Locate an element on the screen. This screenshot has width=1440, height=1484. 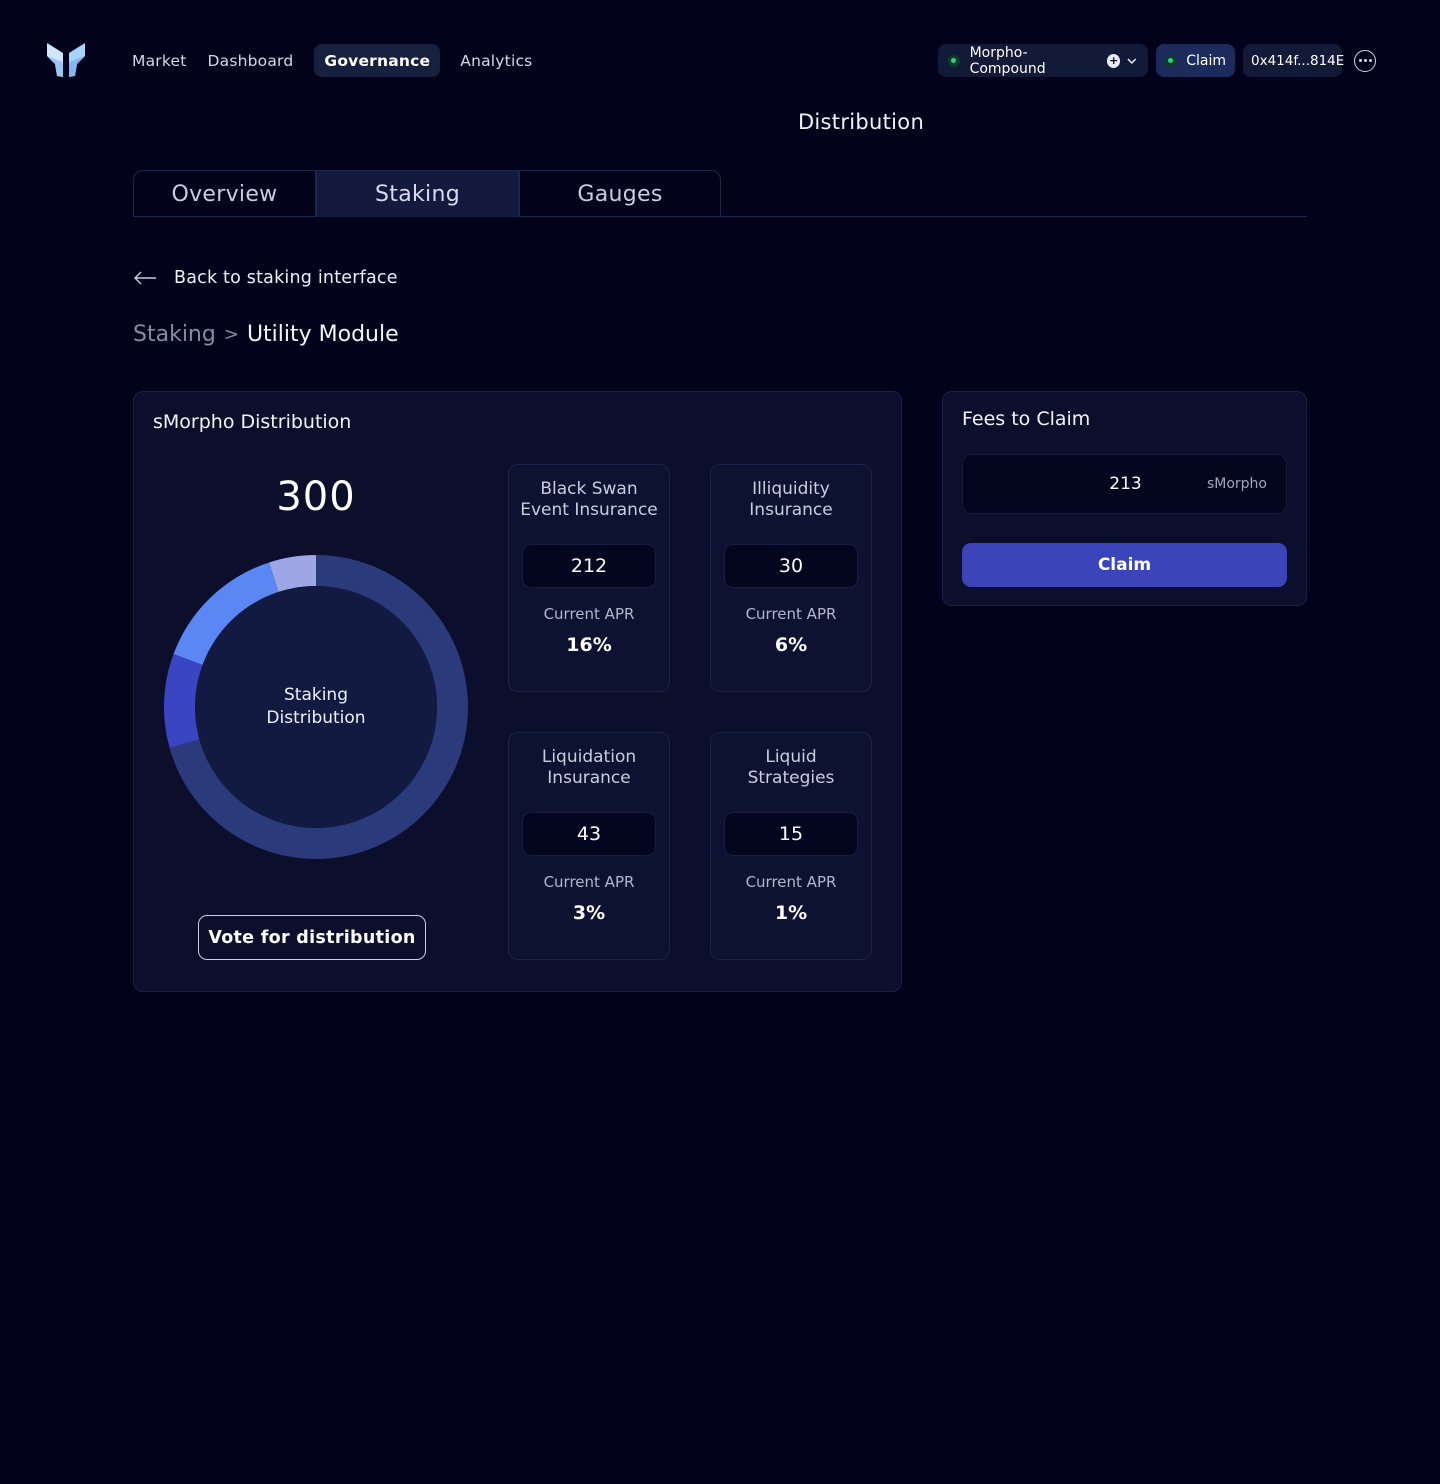
breadcrumb: Staking > Utility Module is located at coordinates (266, 334).